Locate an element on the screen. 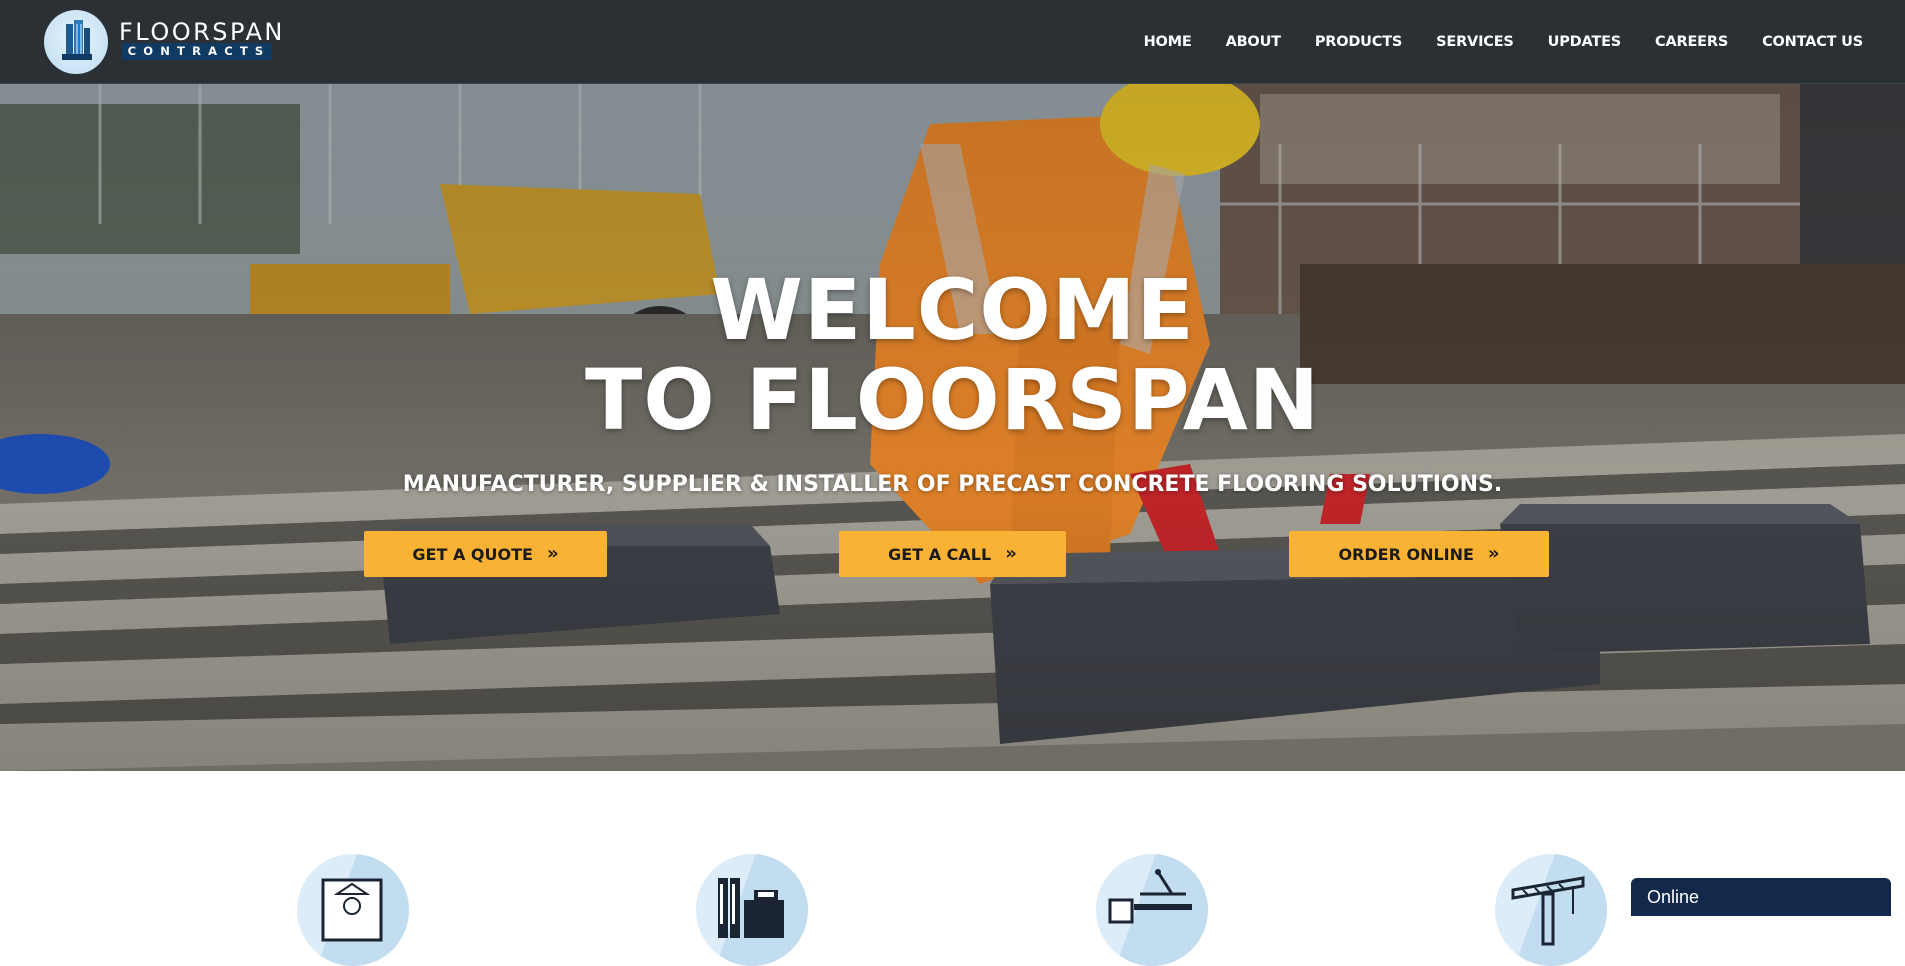  factory-icon is located at coordinates (752, 910).